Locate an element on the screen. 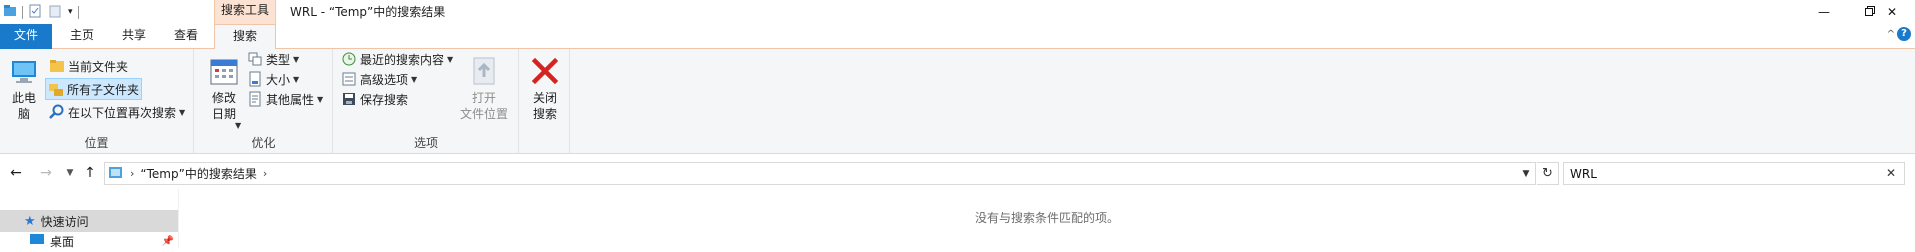  pin-icon: 📌 is located at coordinates (168, 241).